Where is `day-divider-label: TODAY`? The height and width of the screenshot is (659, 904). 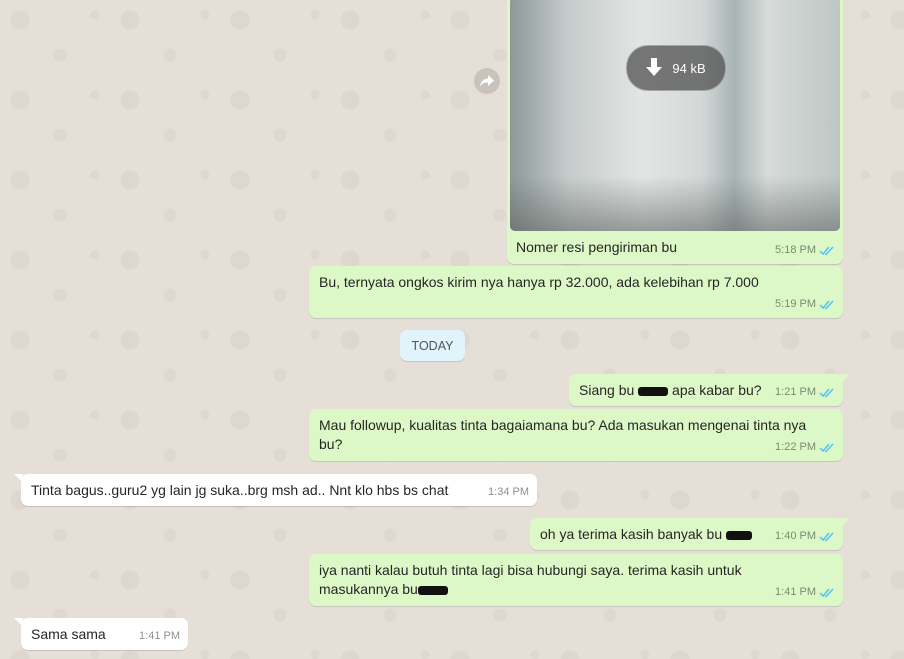 day-divider-label: TODAY is located at coordinates (432, 345).